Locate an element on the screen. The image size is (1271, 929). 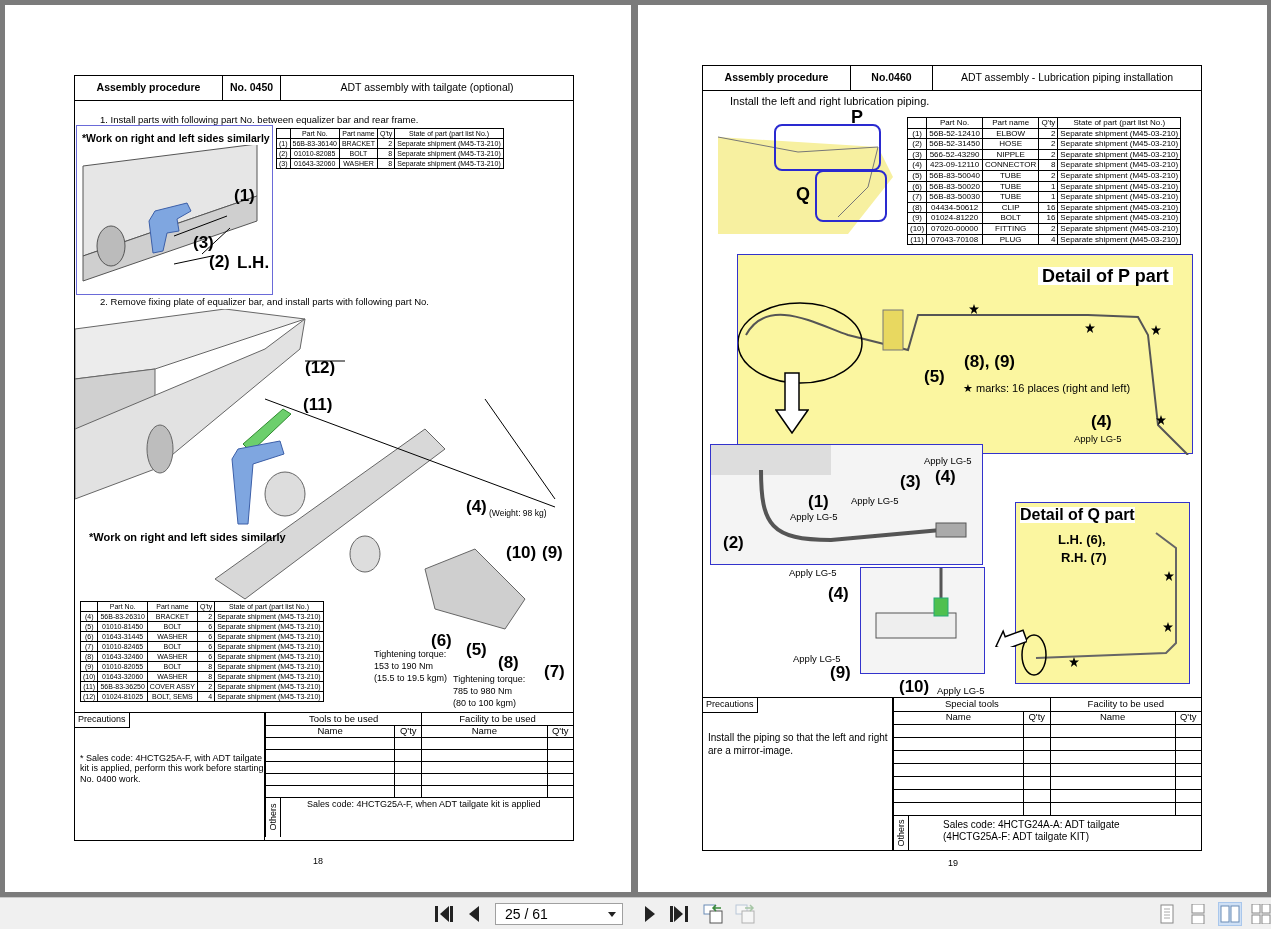
column-group-header: Special tools is located at coordinates (972, 704).